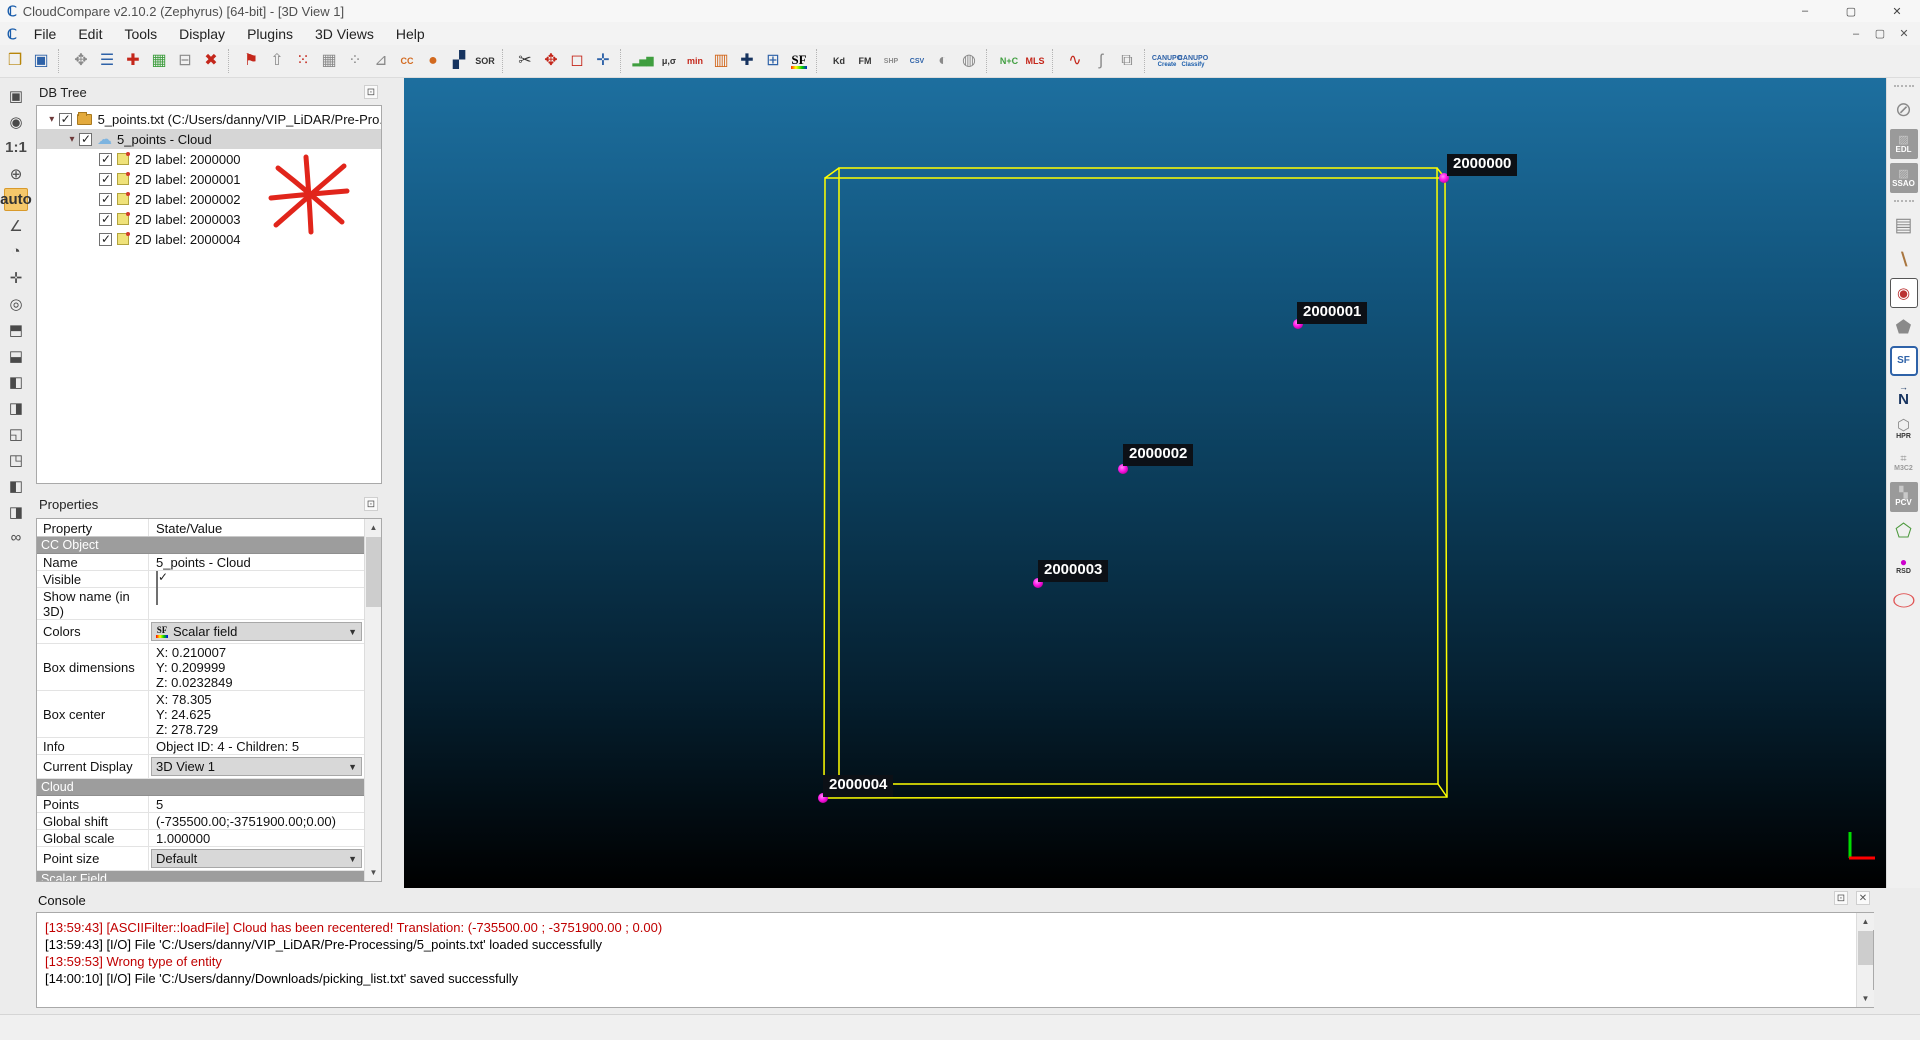 This screenshot has width=1920, height=1040. What do you see at coordinates (1035, 61) in the screenshot?
I see `mls-icon: MLS` at bounding box center [1035, 61].